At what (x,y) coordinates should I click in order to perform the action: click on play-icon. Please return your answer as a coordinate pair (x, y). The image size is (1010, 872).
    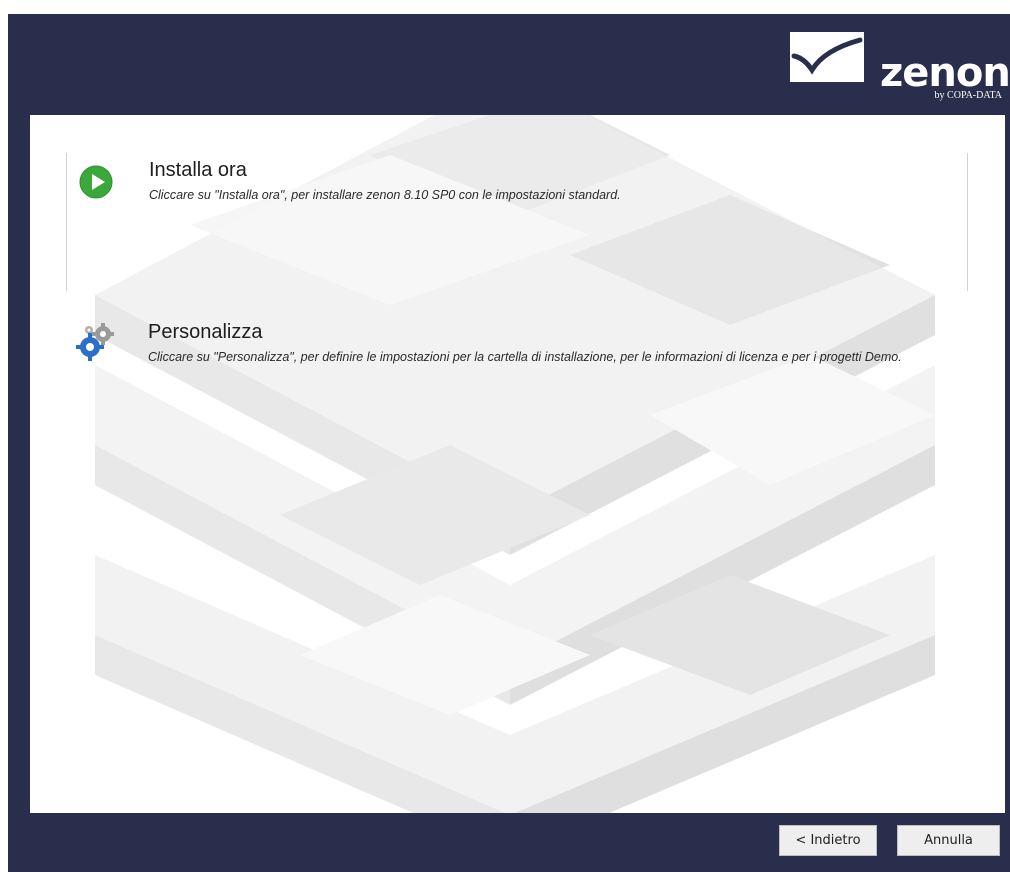
    Looking at the image, I should click on (96, 182).